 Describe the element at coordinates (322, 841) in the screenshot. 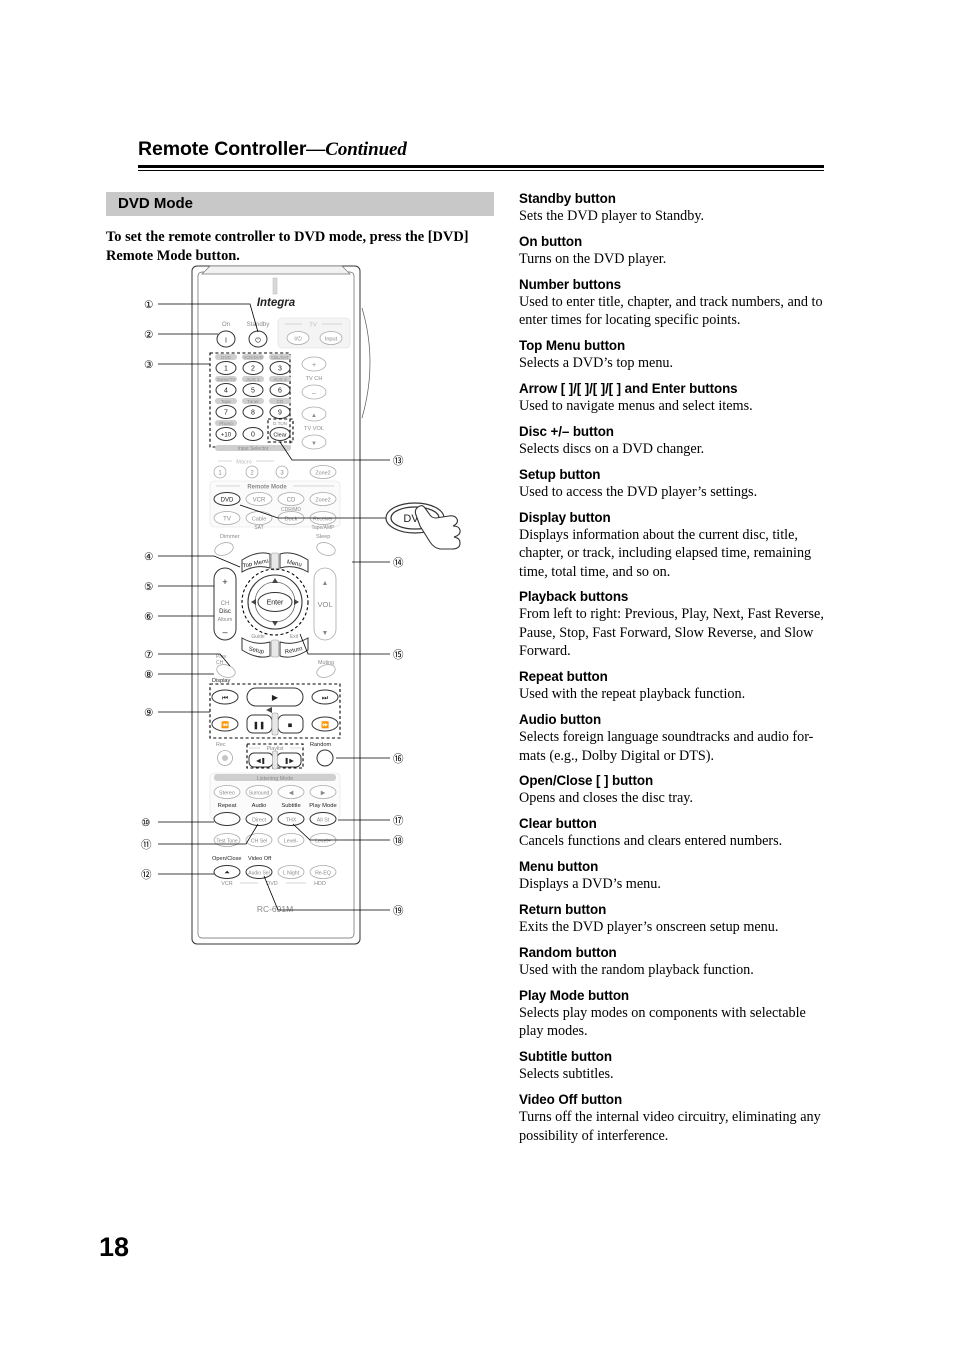

I see `svg-text: Level+` at that location.